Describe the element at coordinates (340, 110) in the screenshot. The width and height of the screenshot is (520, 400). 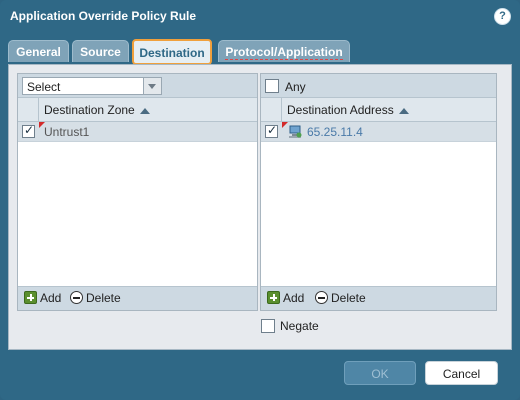
I see `address-column-header-text: Destination Address` at that location.